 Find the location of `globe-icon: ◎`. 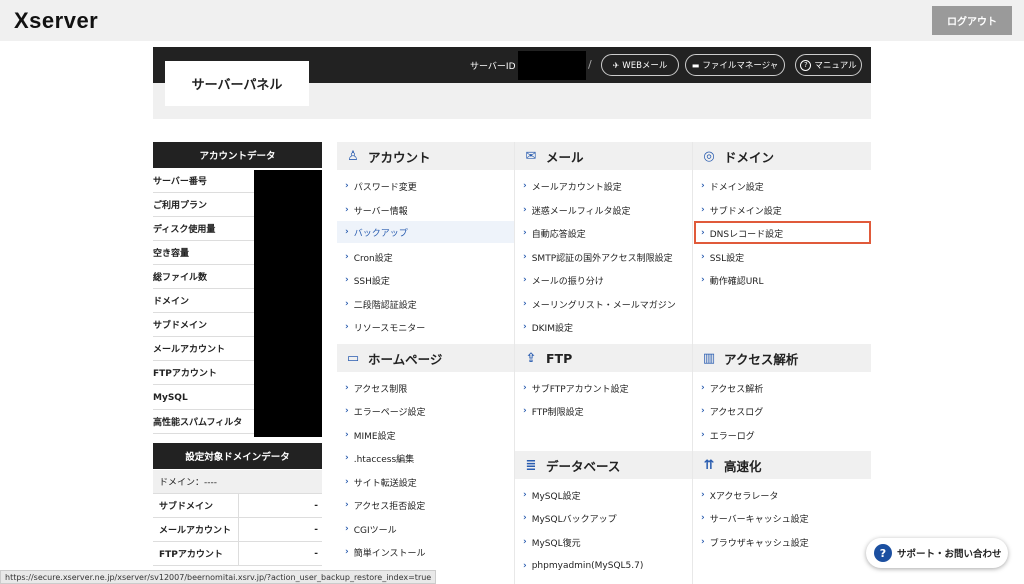

globe-icon: ◎ is located at coordinates (709, 156).